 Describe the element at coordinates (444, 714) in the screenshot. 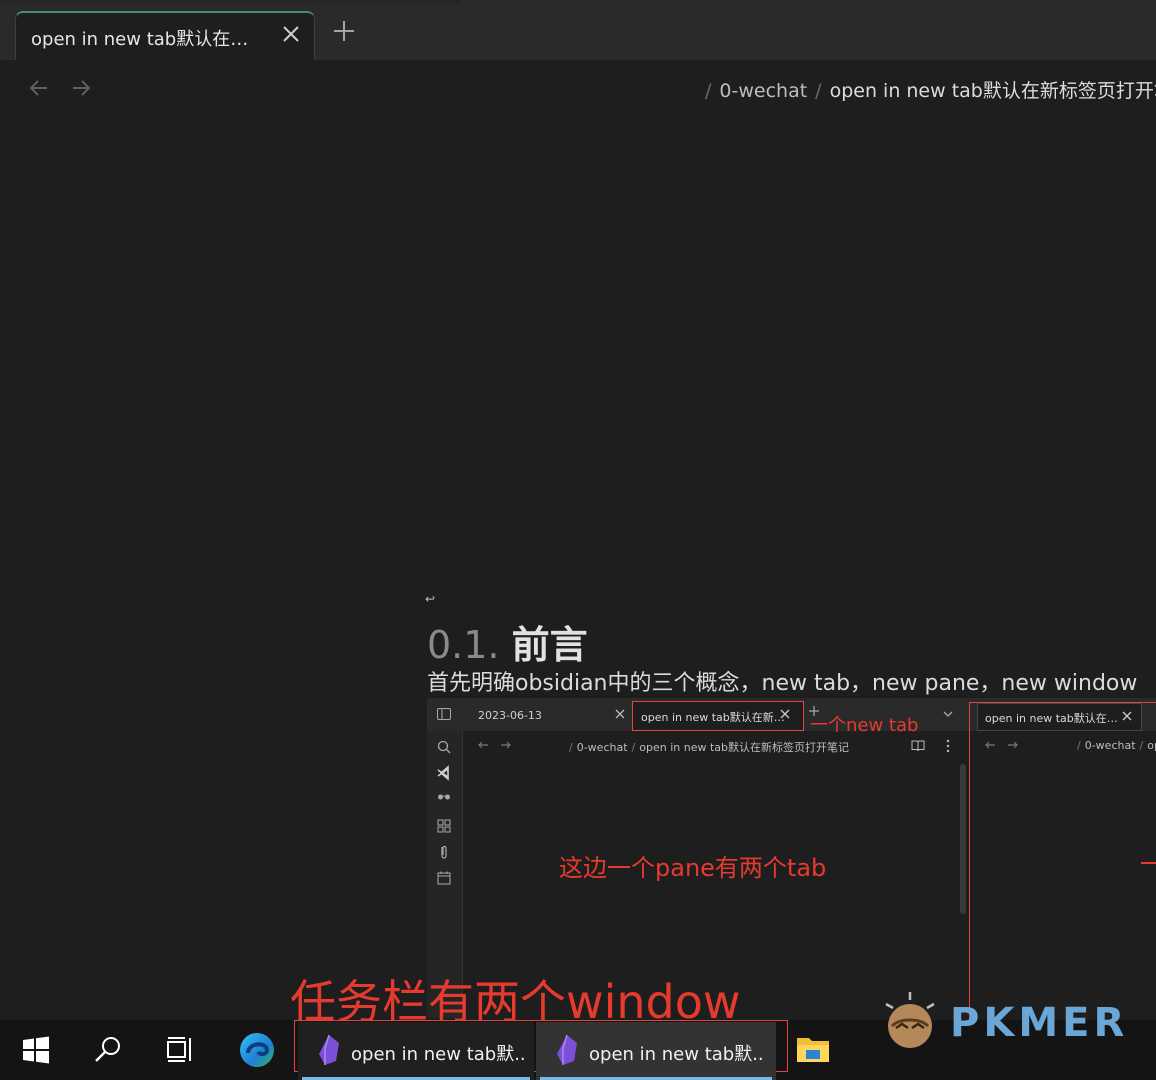

I see `sidebar-toggle-icon` at that location.